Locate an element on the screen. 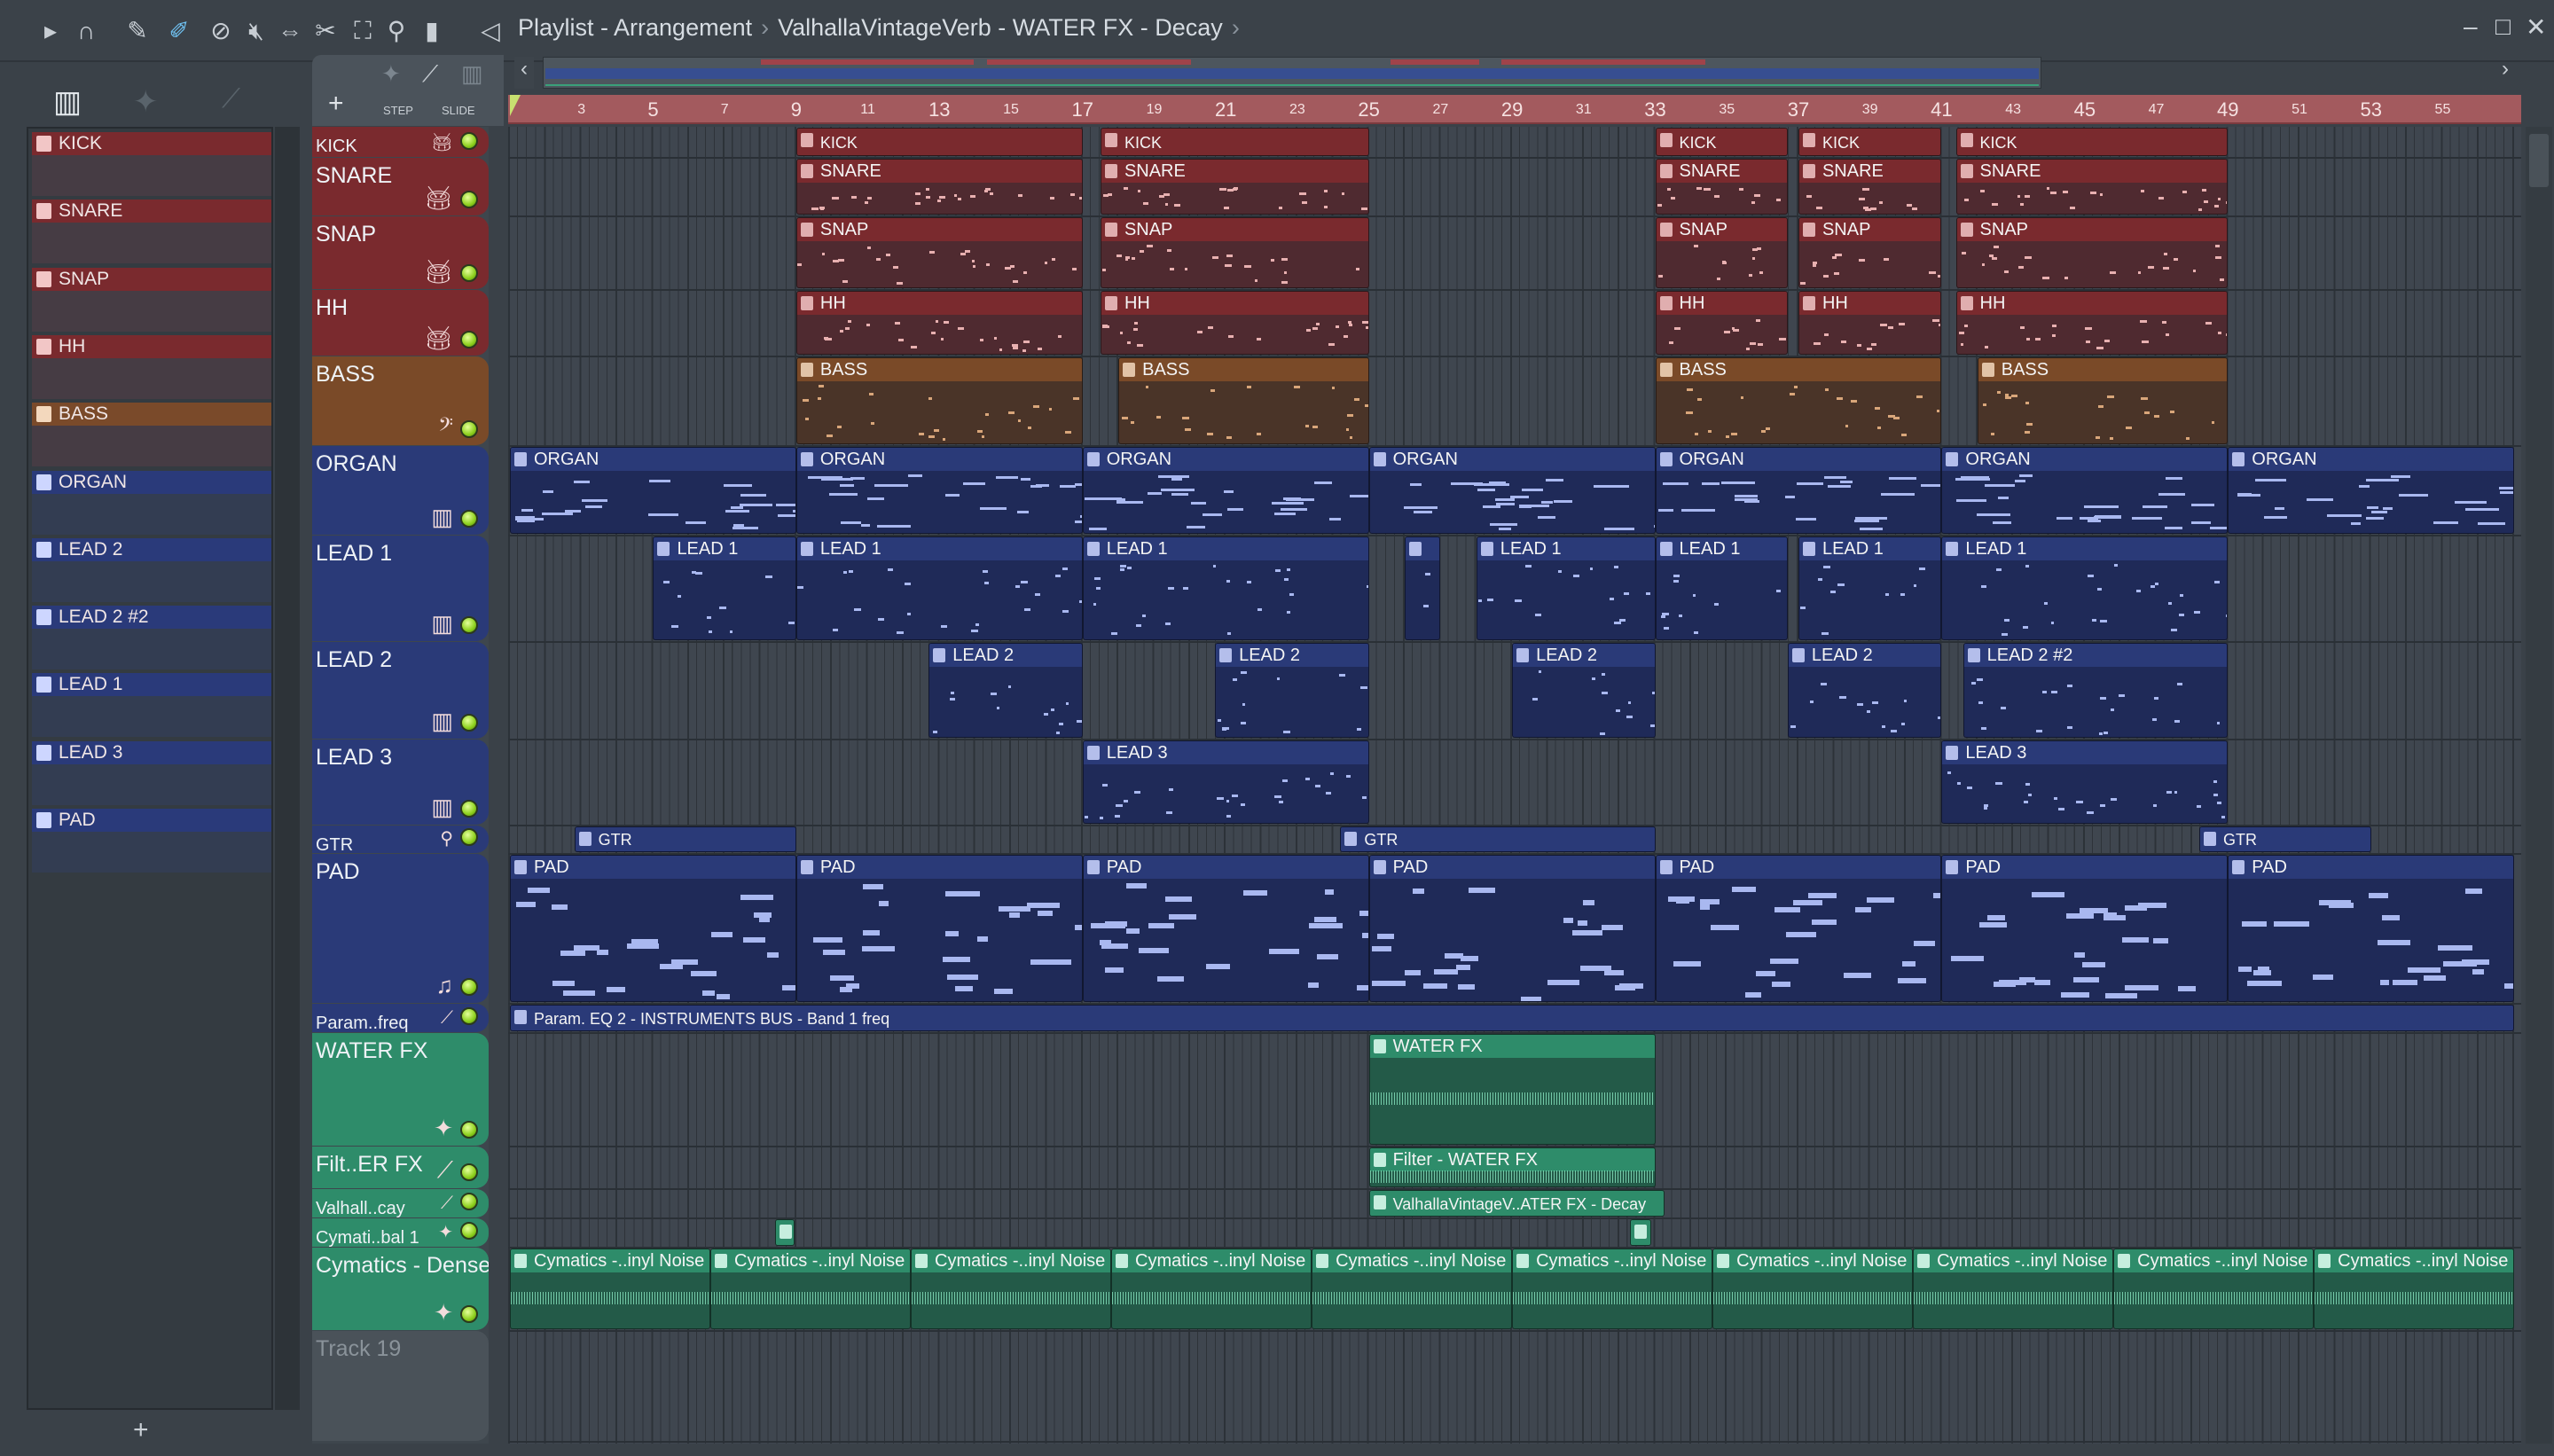 This screenshot has height=1456, width=2554. step-toggle: STEP is located at coordinates (398, 110).